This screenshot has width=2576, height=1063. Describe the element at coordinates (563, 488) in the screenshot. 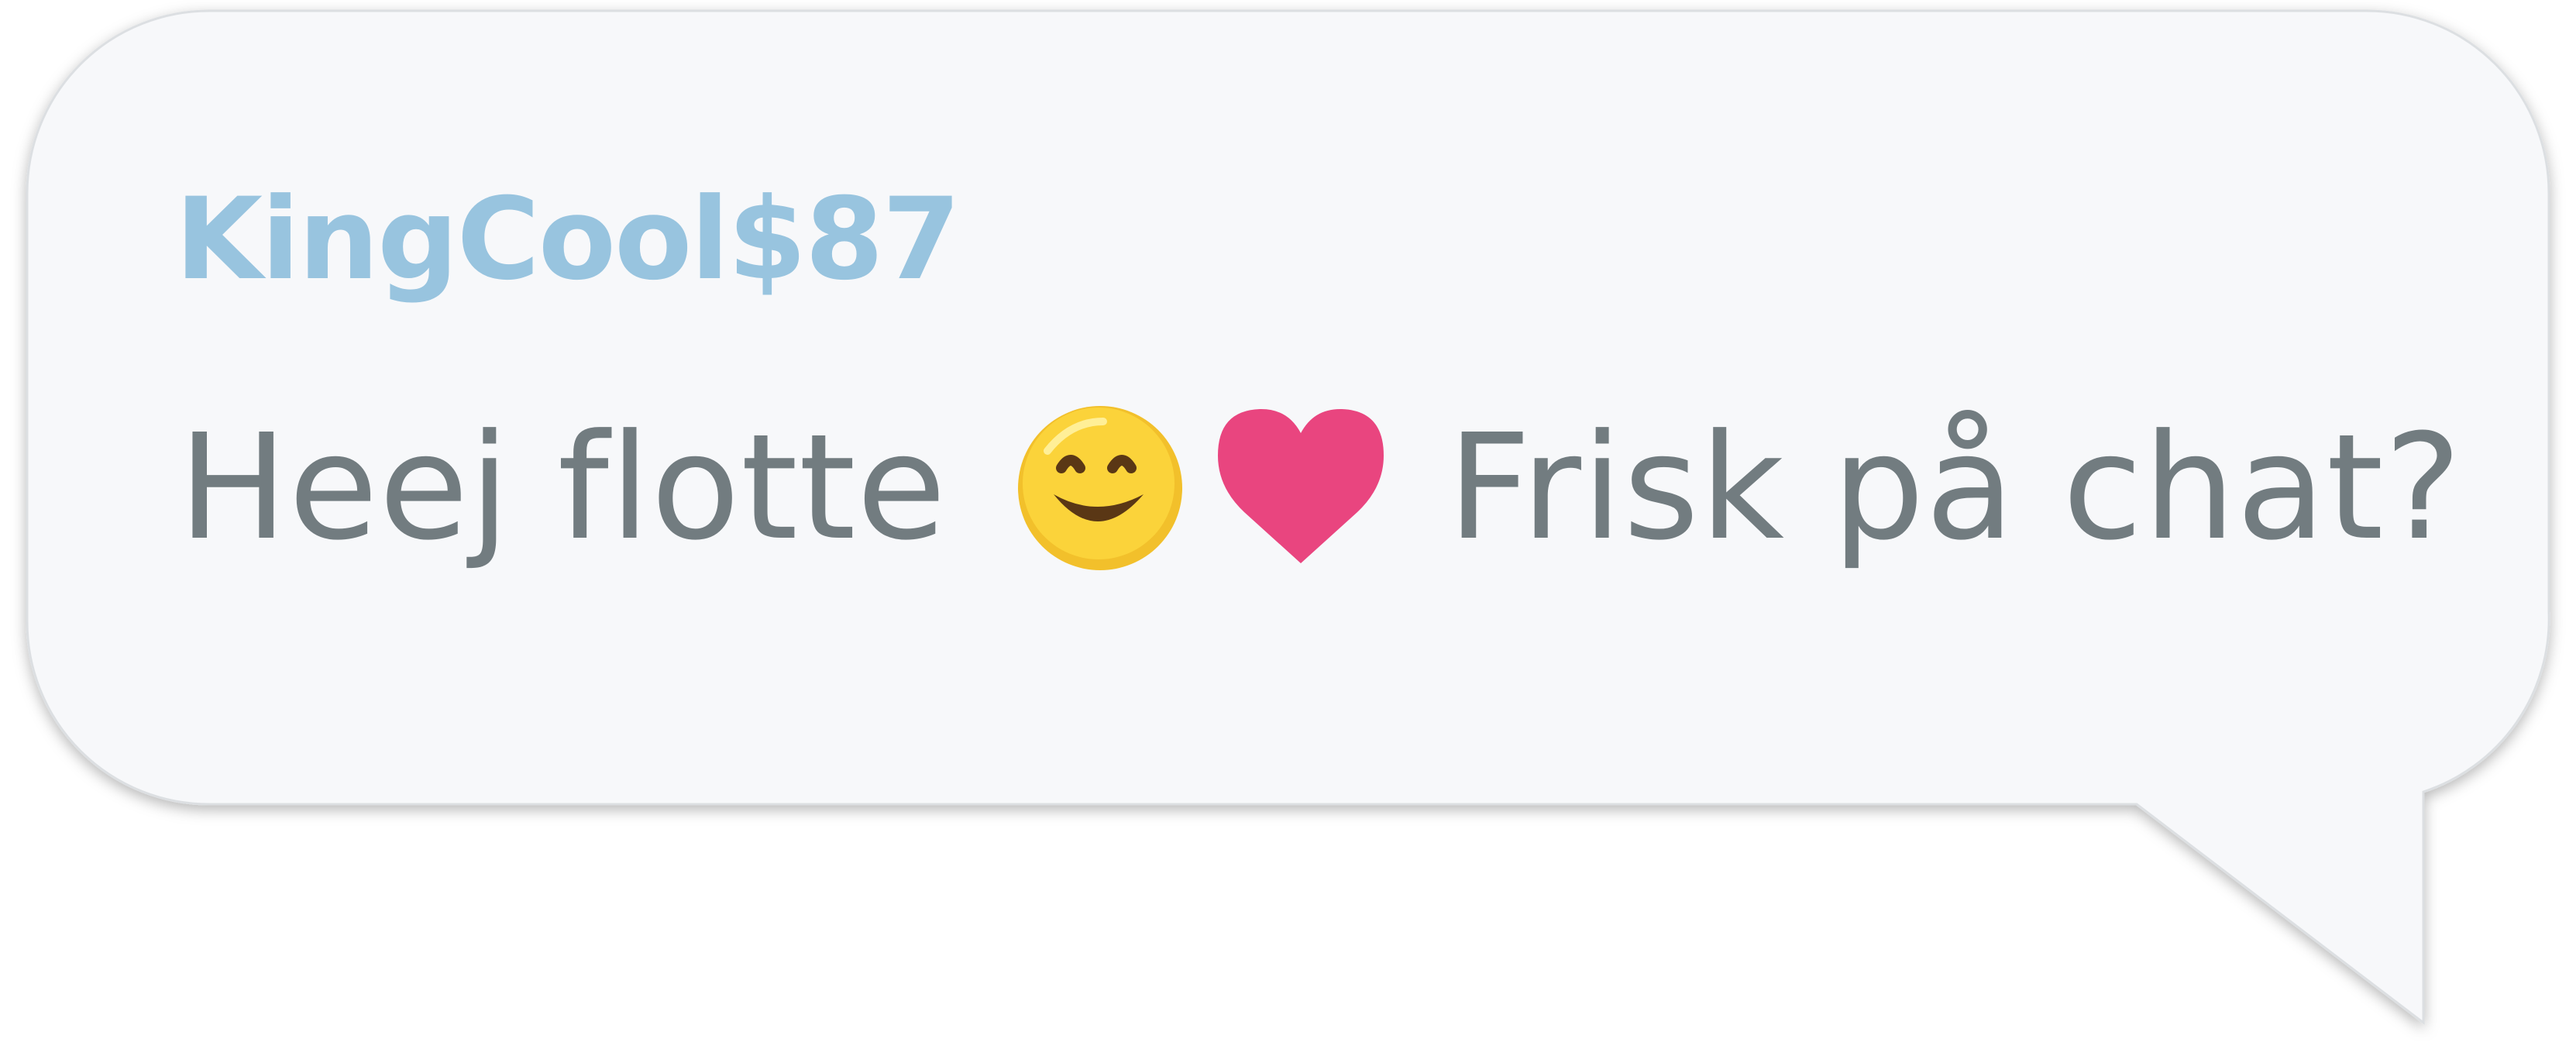

I see `message-text-start: Heej flotte` at that location.